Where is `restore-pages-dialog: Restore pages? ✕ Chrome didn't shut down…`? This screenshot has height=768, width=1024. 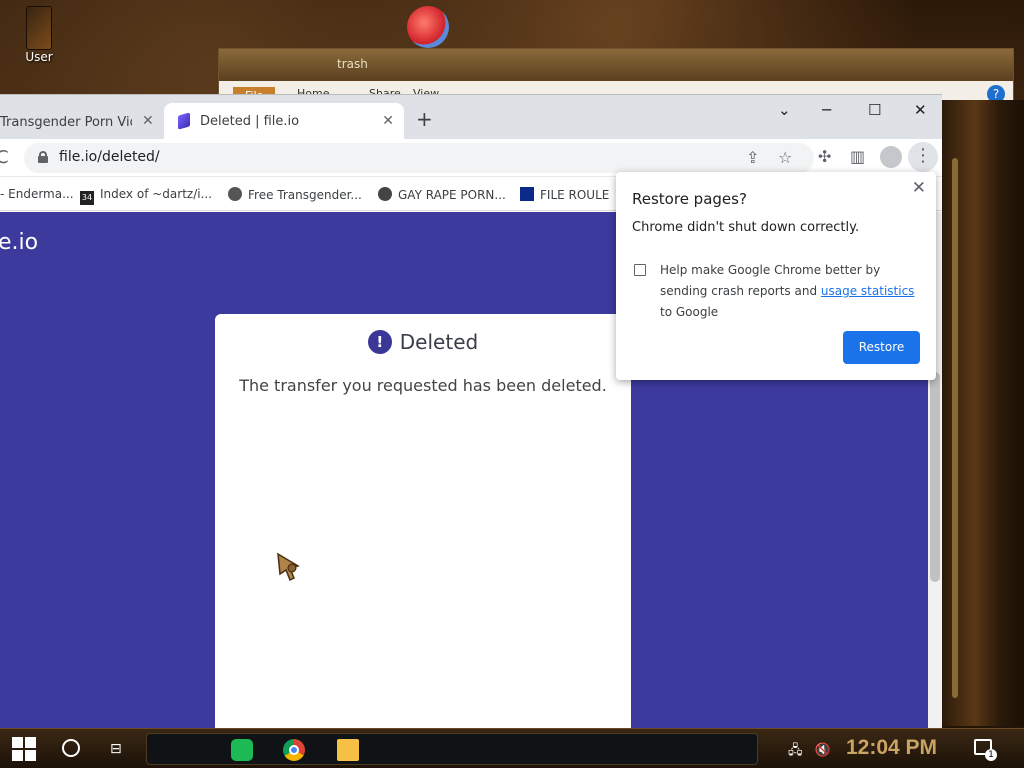
restore-pages-dialog: Restore pages? ✕ Chrome didn't shut down… is located at coordinates (776, 276).